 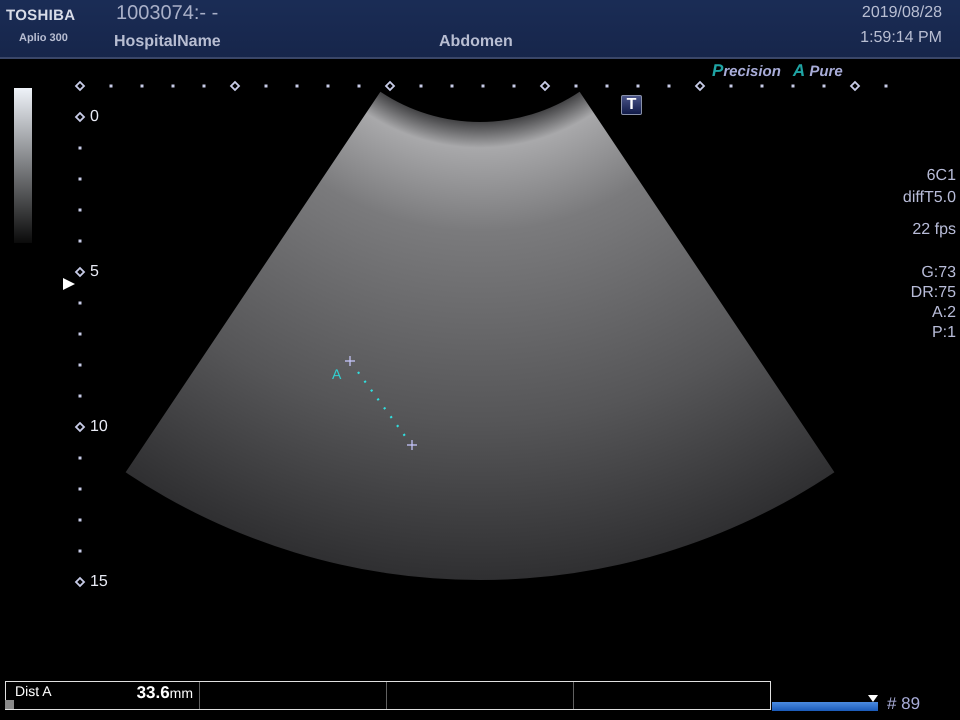 I want to click on measurement-line, so click(x=381, y=404).